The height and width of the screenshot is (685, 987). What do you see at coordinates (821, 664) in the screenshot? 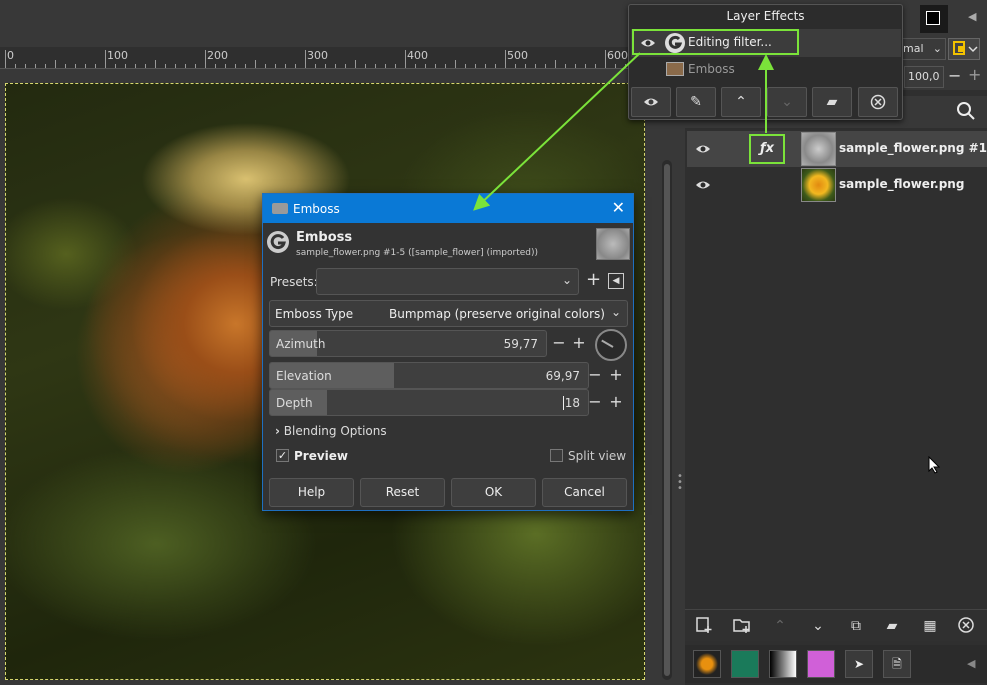
I see `palette-tab-icon` at bounding box center [821, 664].